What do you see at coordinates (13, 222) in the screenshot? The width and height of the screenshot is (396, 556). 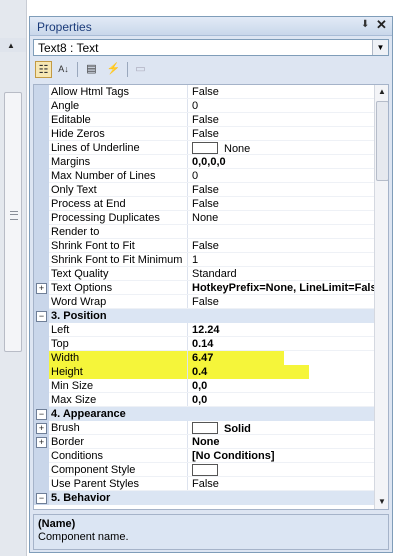 I see `rail-scrollbar` at bounding box center [13, 222].